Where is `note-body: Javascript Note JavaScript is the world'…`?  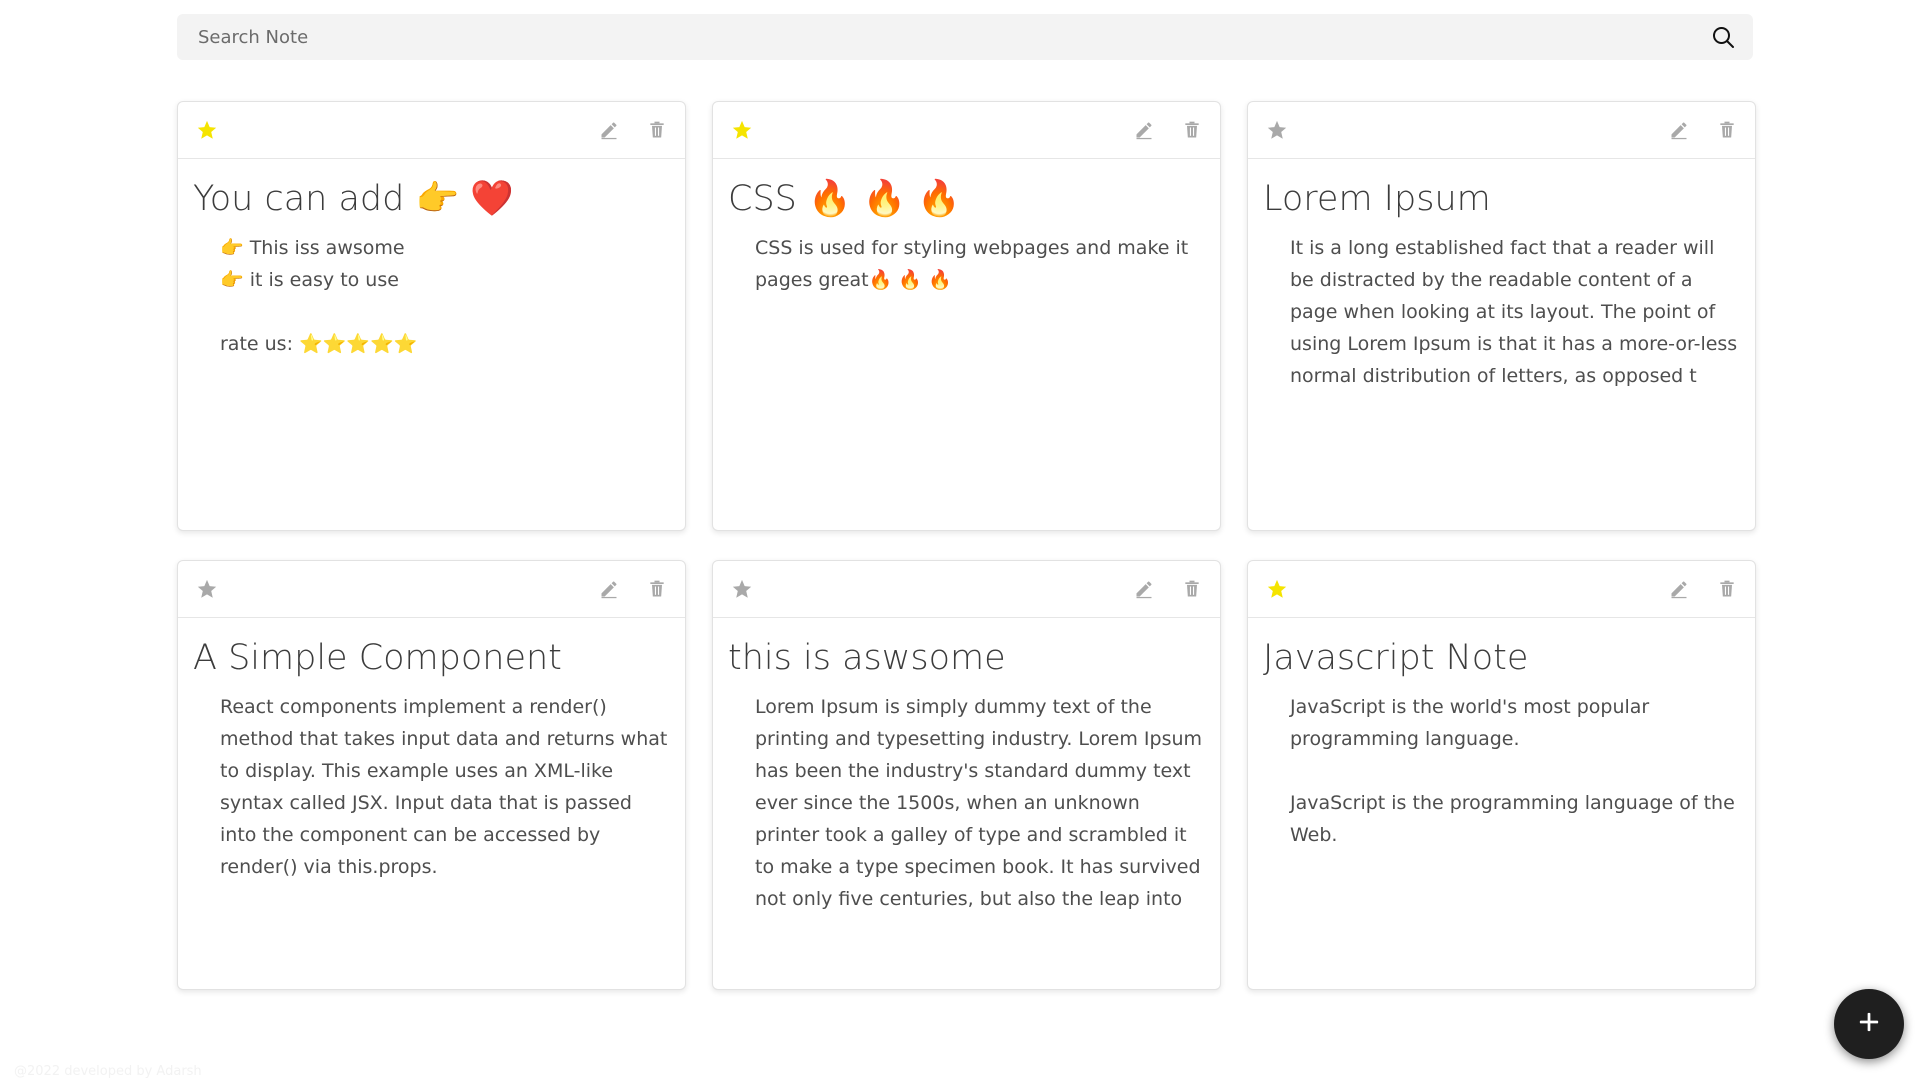 note-body: Javascript Note JavaScript is the world'… is located at coordinates (1501, 734).